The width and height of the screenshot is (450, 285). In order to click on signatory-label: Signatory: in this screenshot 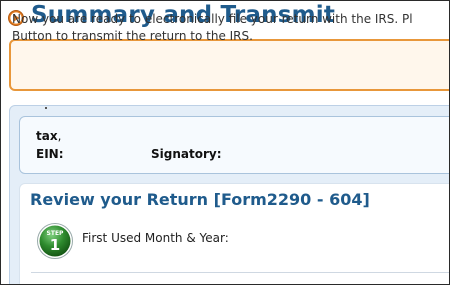, I will do `click(186, 154)`.